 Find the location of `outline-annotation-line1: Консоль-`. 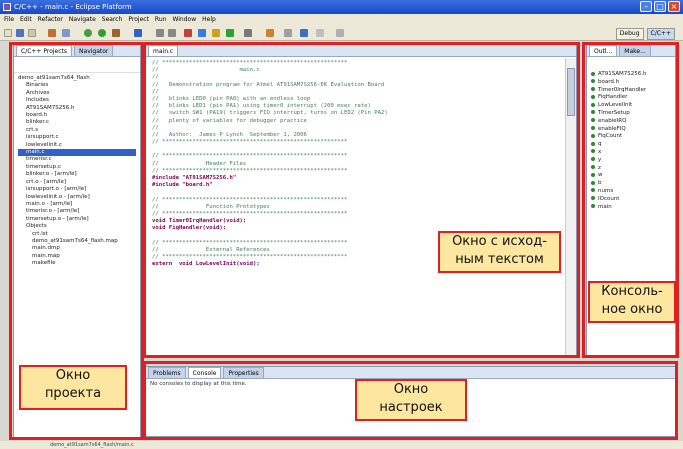

outline-annotation-line1: Консоль- is located at coordinates (632, 291).